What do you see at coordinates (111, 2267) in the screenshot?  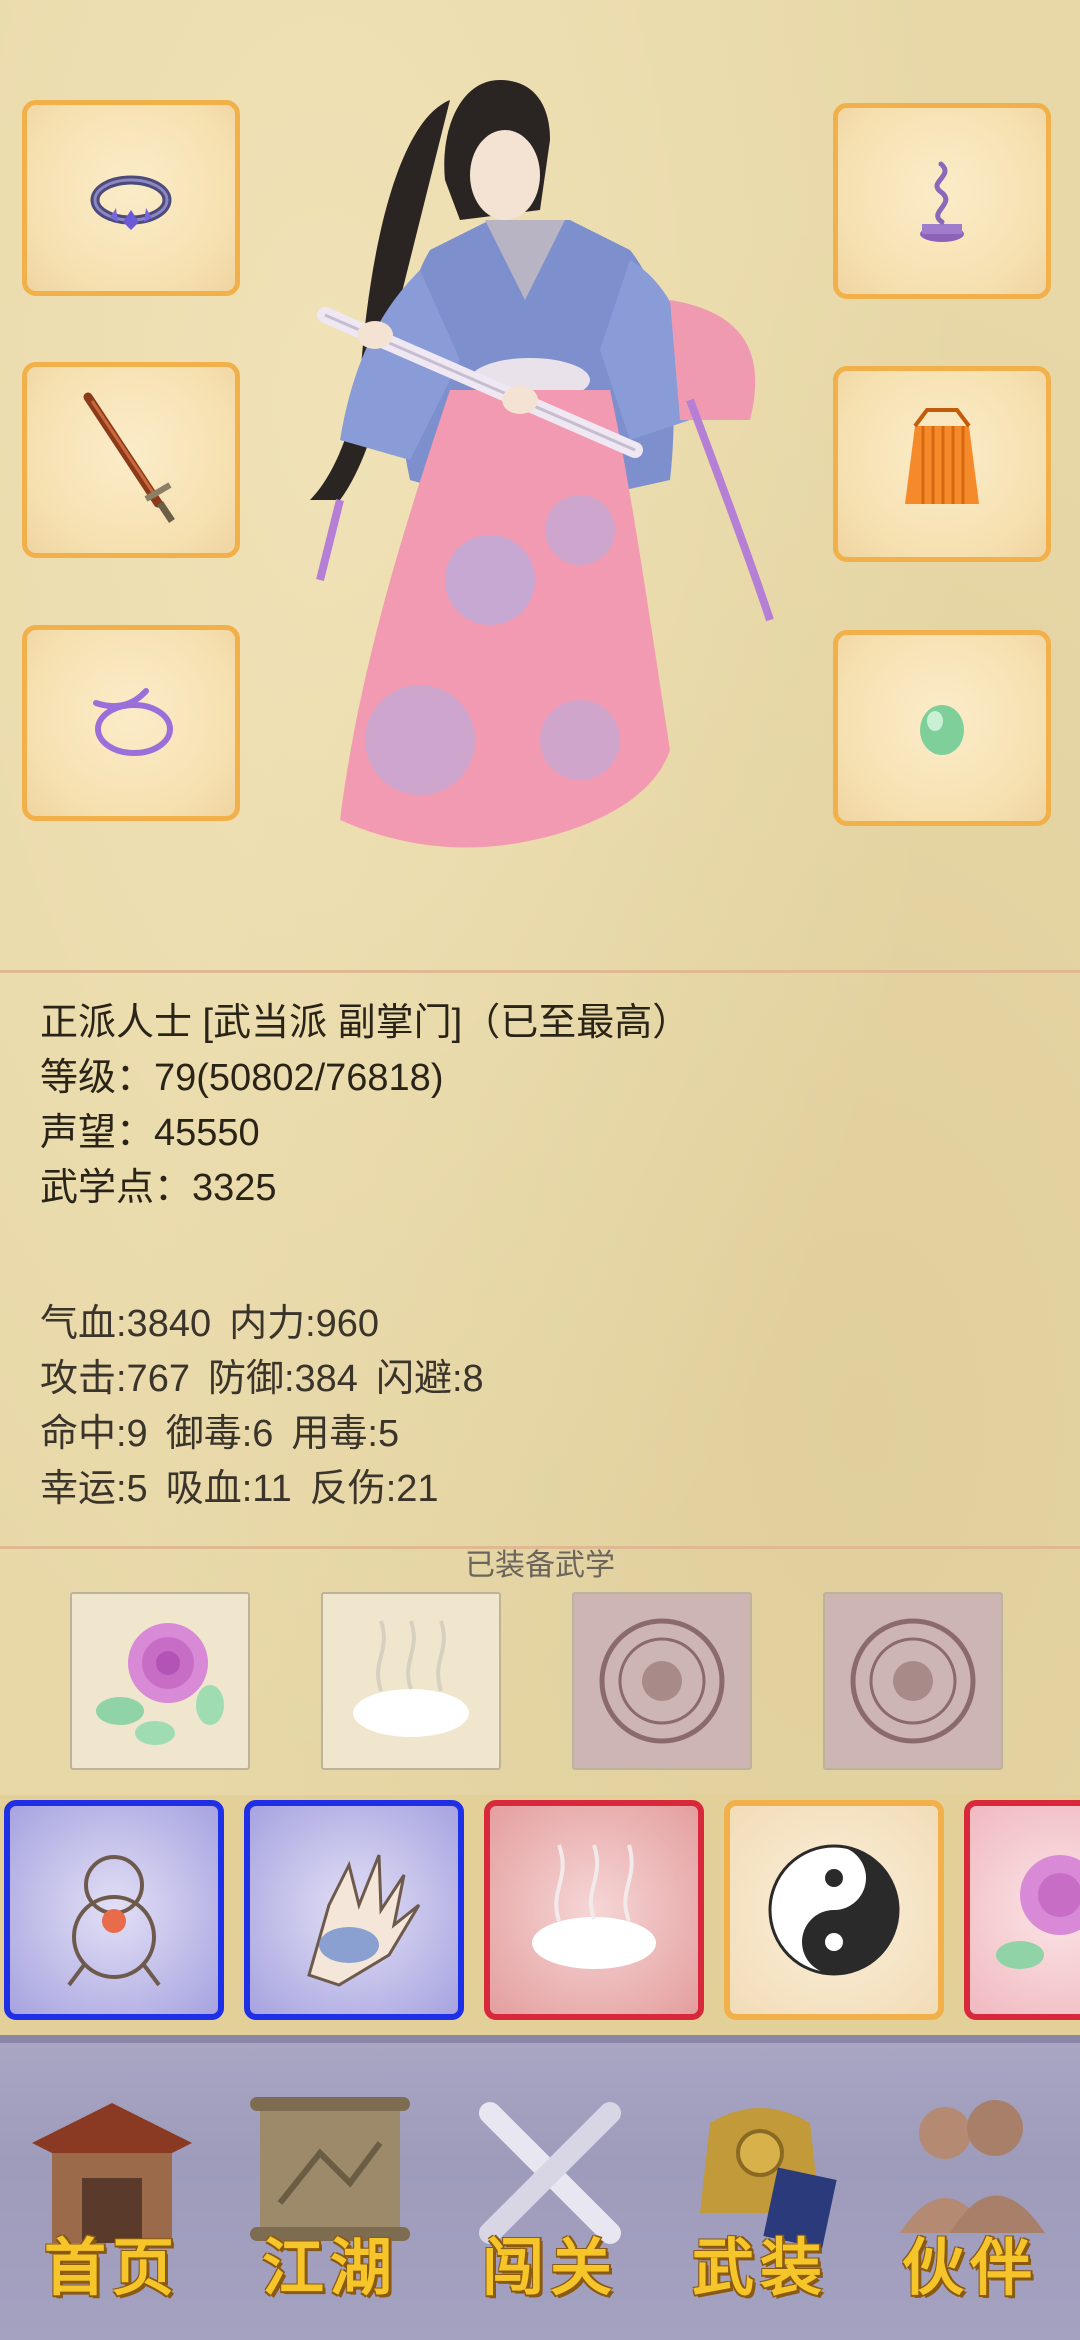 I see `nav-home-label: 首页` at bounding box center [111, 2267].